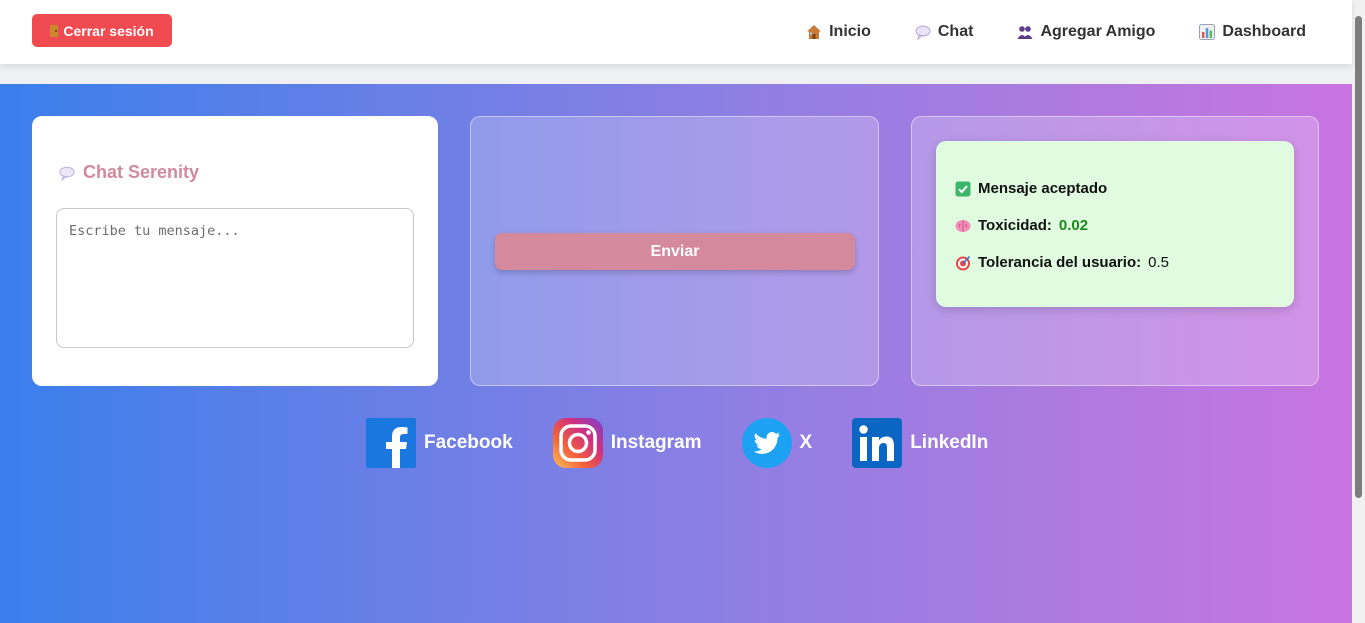  I want to click on chat-title-text: Chat Serenity, so click(141, 172).